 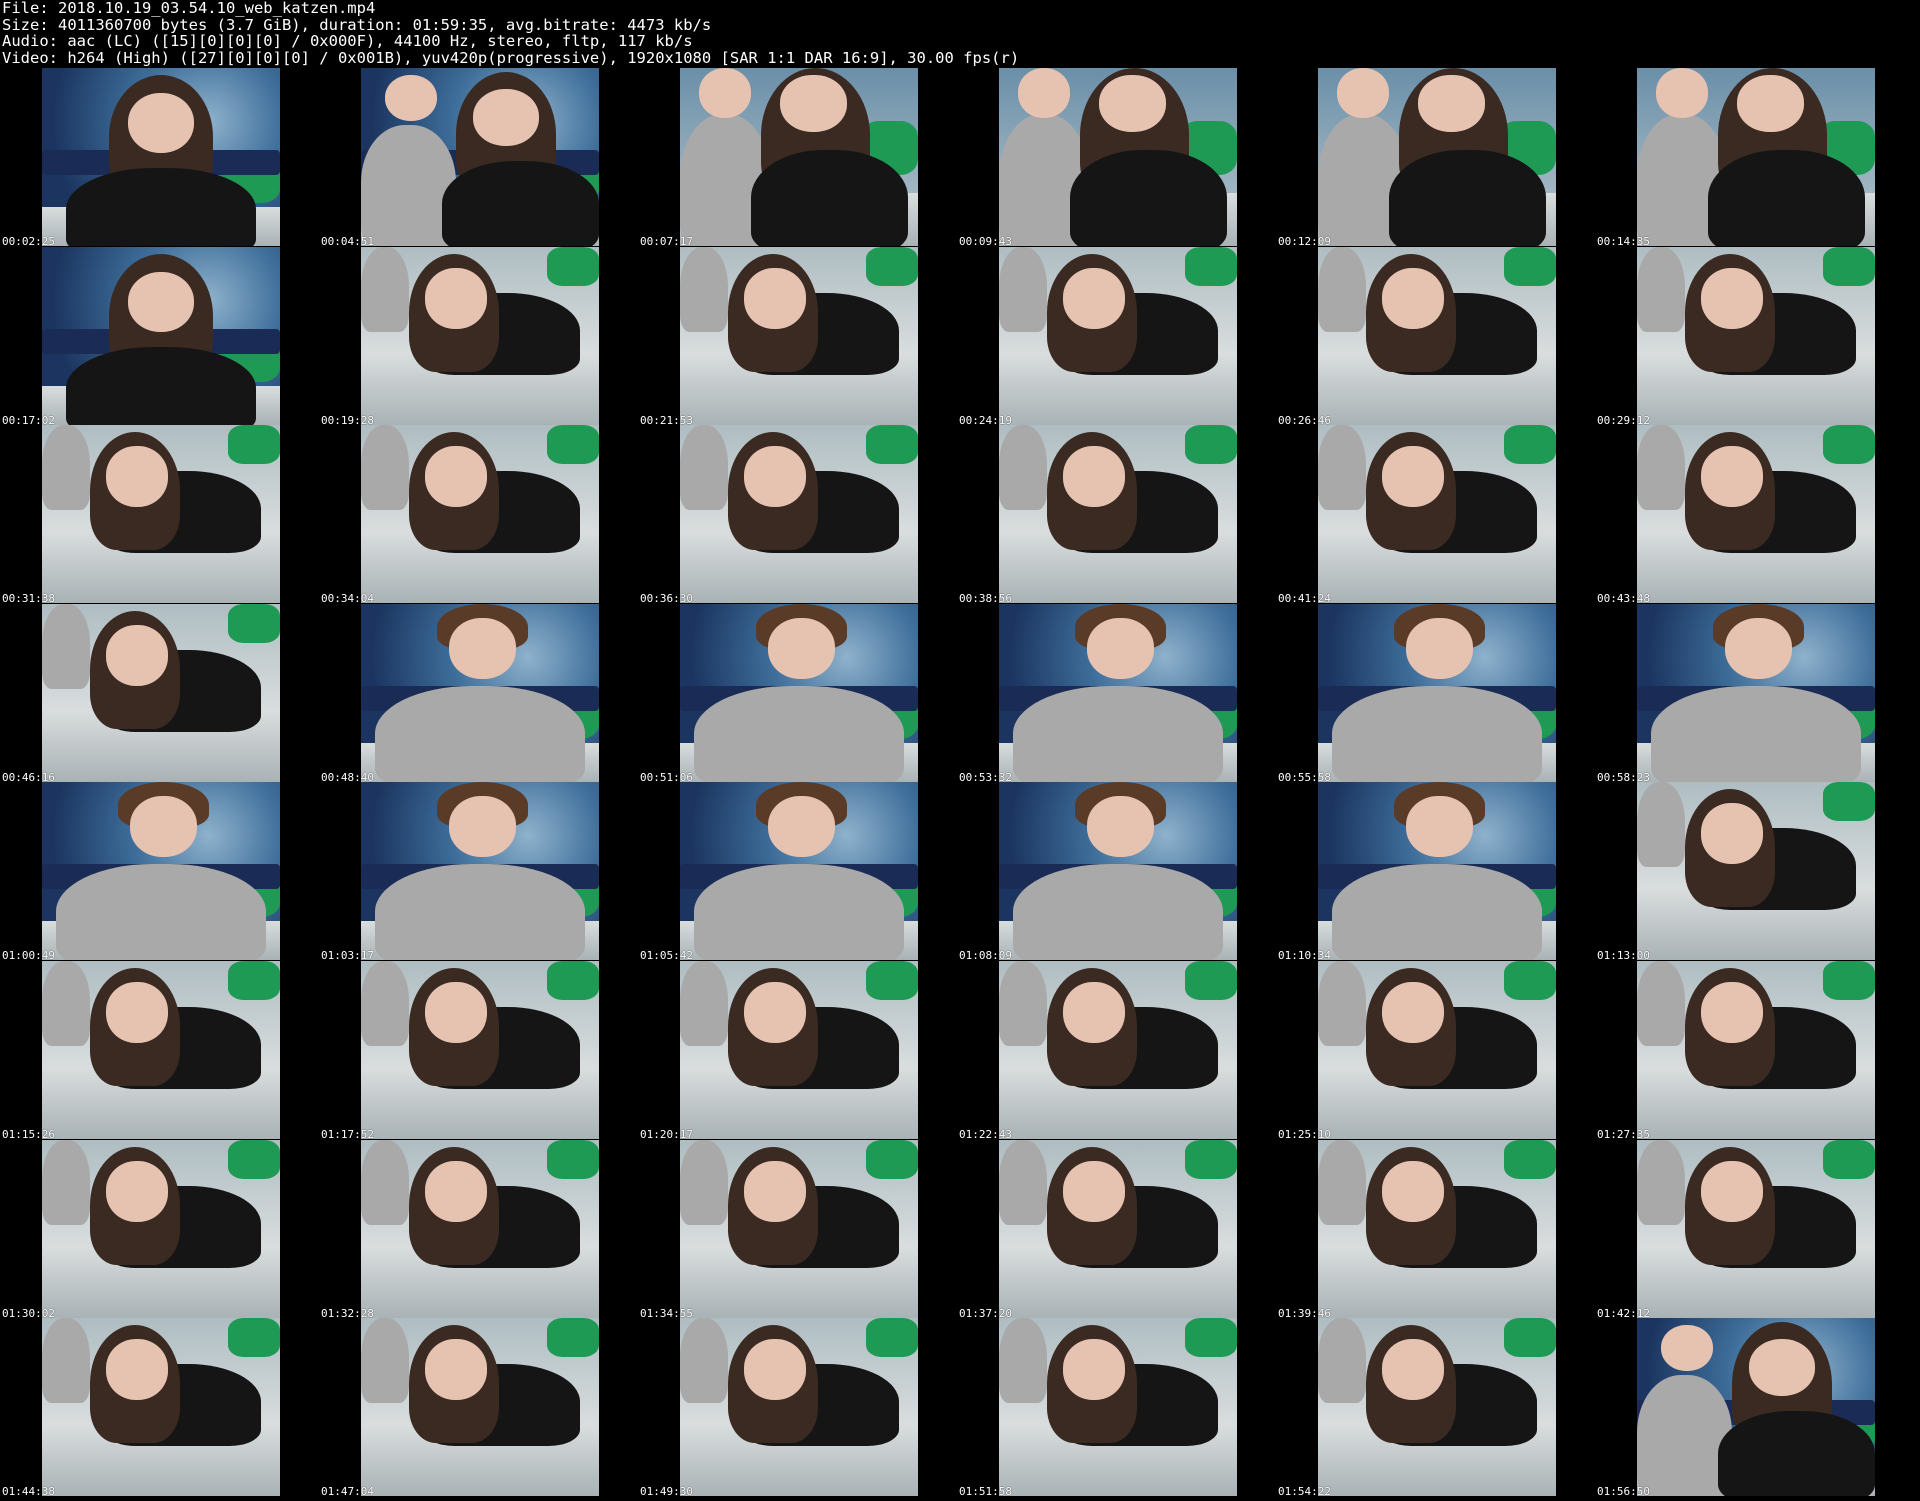 I want to click on timestamp-label: 00:31:38, so click(x=28, y=598).